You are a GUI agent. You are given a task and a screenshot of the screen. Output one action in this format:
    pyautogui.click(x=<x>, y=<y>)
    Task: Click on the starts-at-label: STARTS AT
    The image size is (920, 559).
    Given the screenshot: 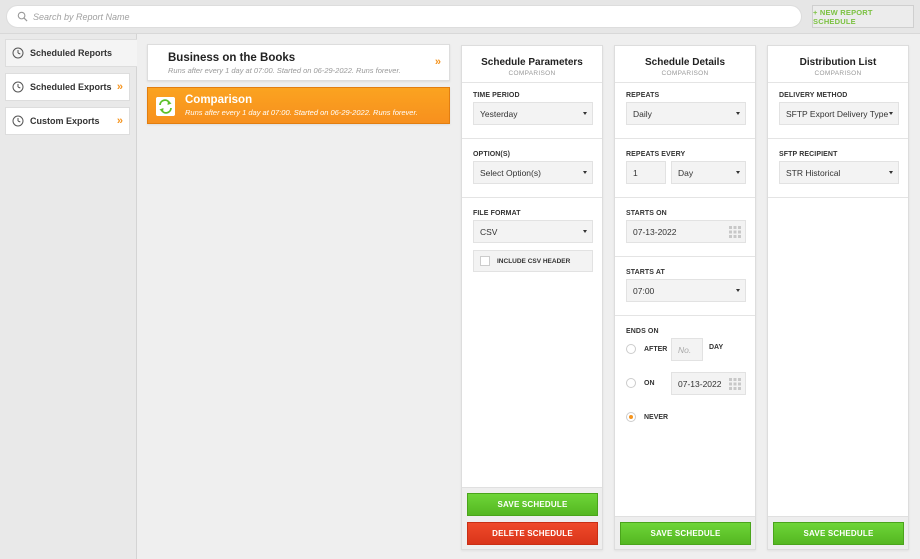 What is the action you would take?
    pyautogui.click(x=645, y=272)
    